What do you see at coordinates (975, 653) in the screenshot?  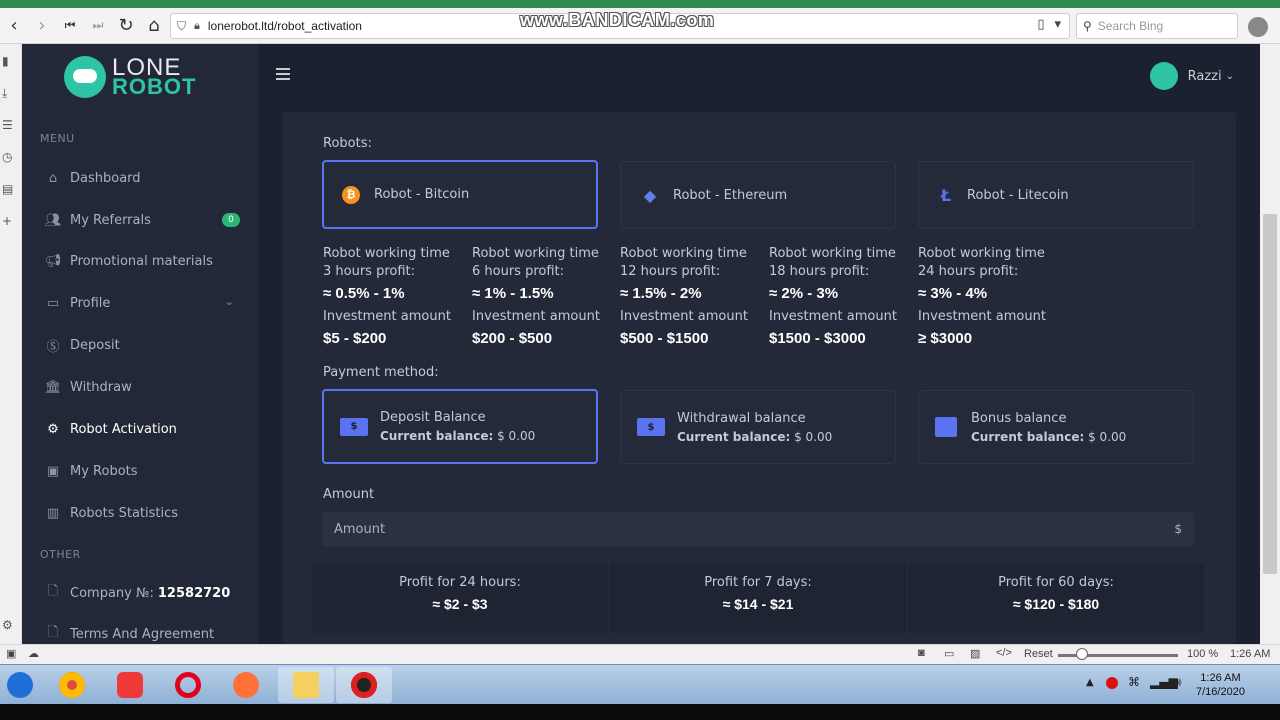 I see `image-icon: ▨` at bounding box center [975, 653].